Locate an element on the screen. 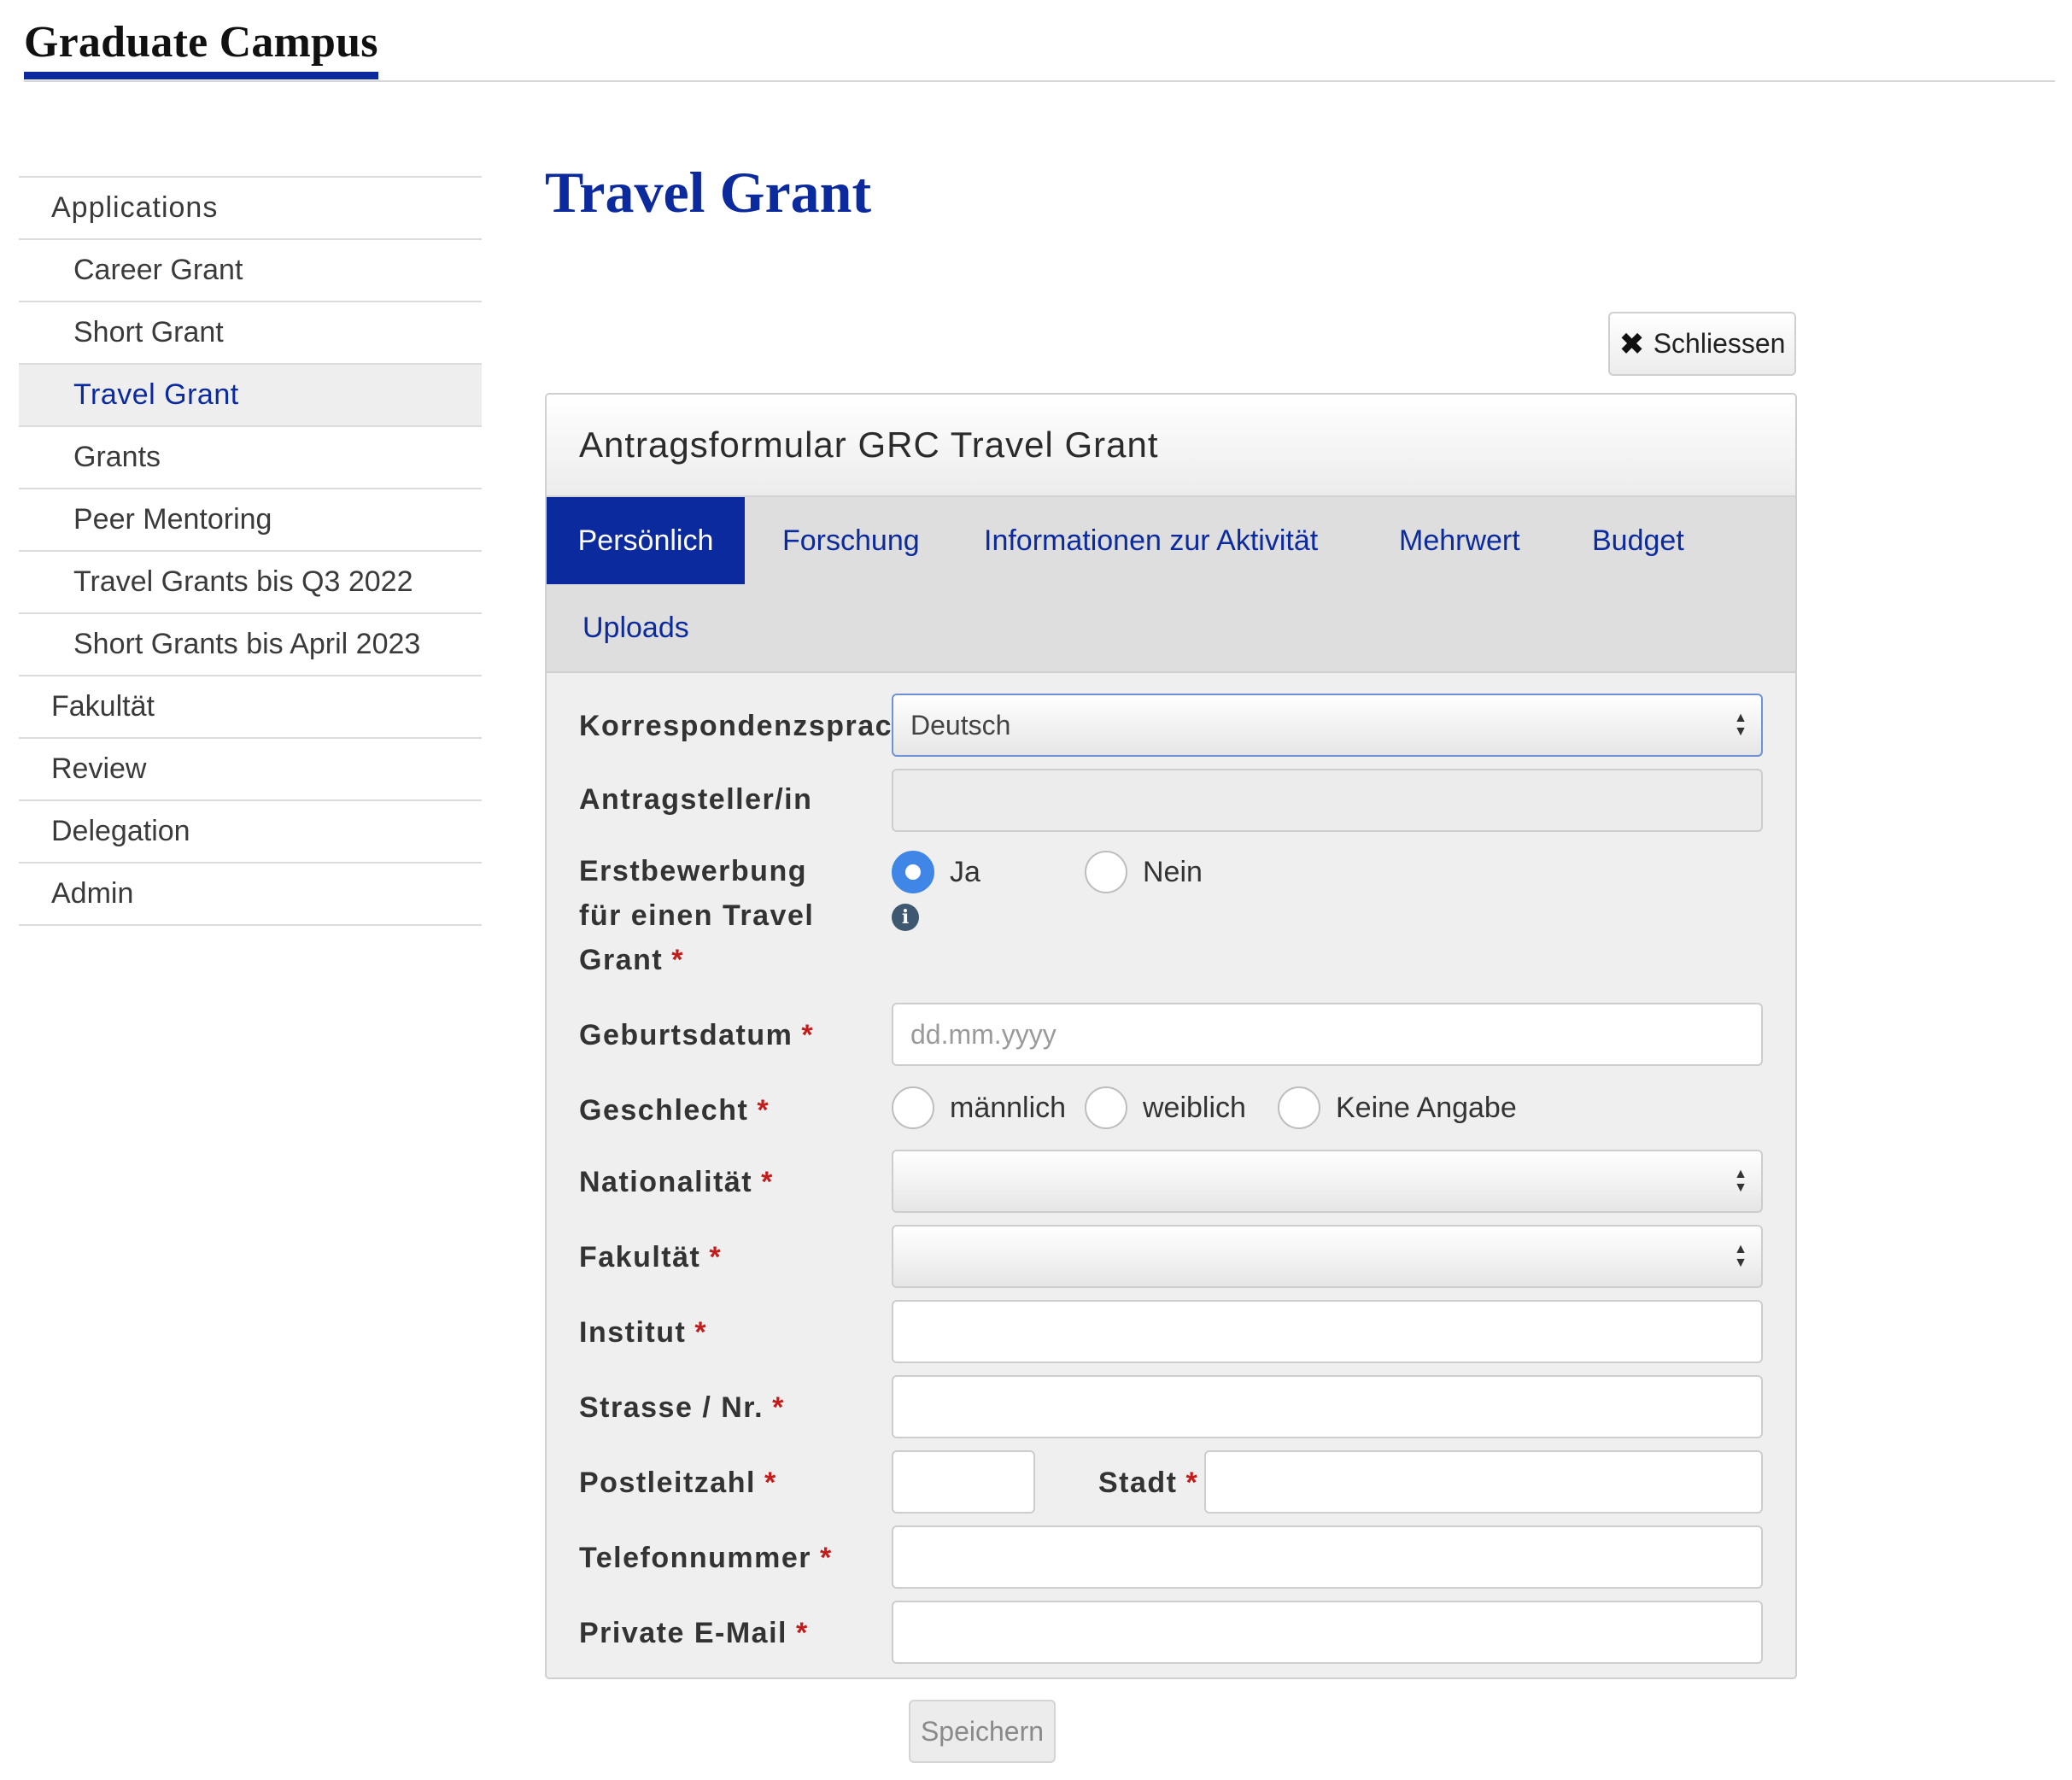  fakultaet-label-text: Fakultät is located at coordinates (640, 1257).